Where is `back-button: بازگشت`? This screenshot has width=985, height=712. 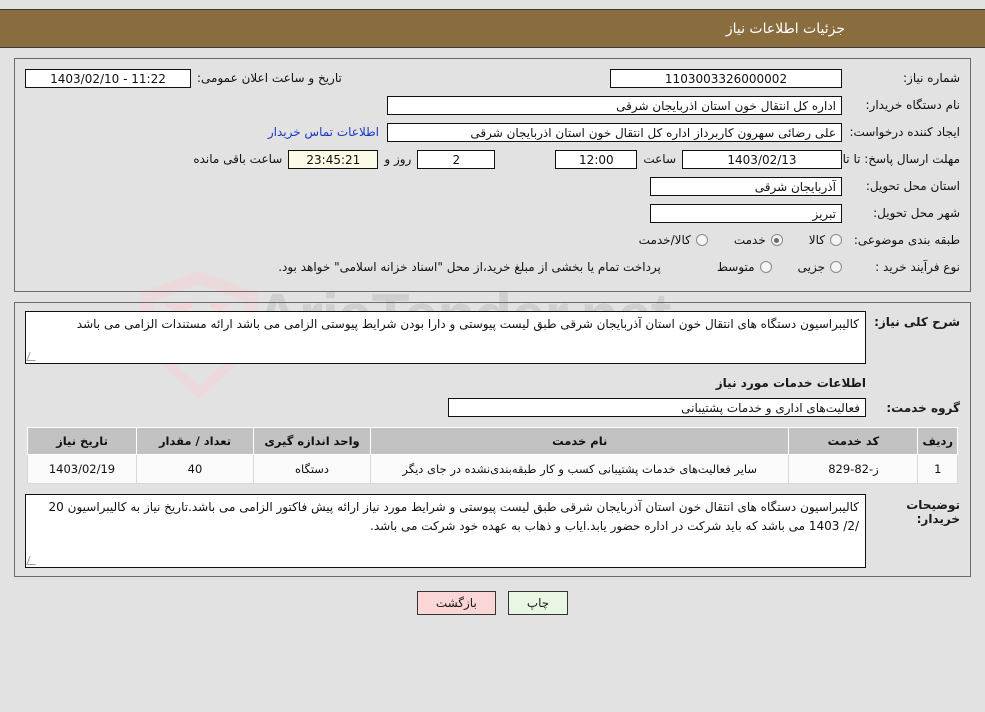
back-button: بازگشت is located at coordinates (456, 603).